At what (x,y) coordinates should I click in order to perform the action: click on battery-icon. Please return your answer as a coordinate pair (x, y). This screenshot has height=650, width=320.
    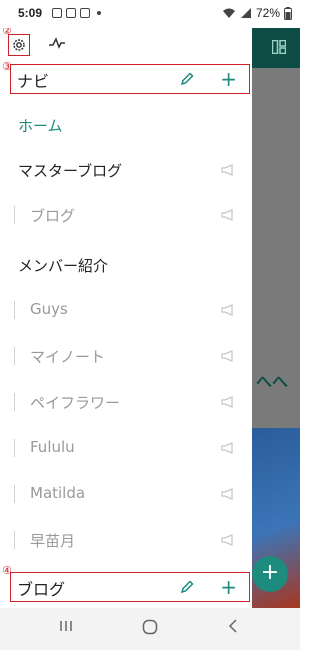
    Looking at the image, I should click on (288, 13).